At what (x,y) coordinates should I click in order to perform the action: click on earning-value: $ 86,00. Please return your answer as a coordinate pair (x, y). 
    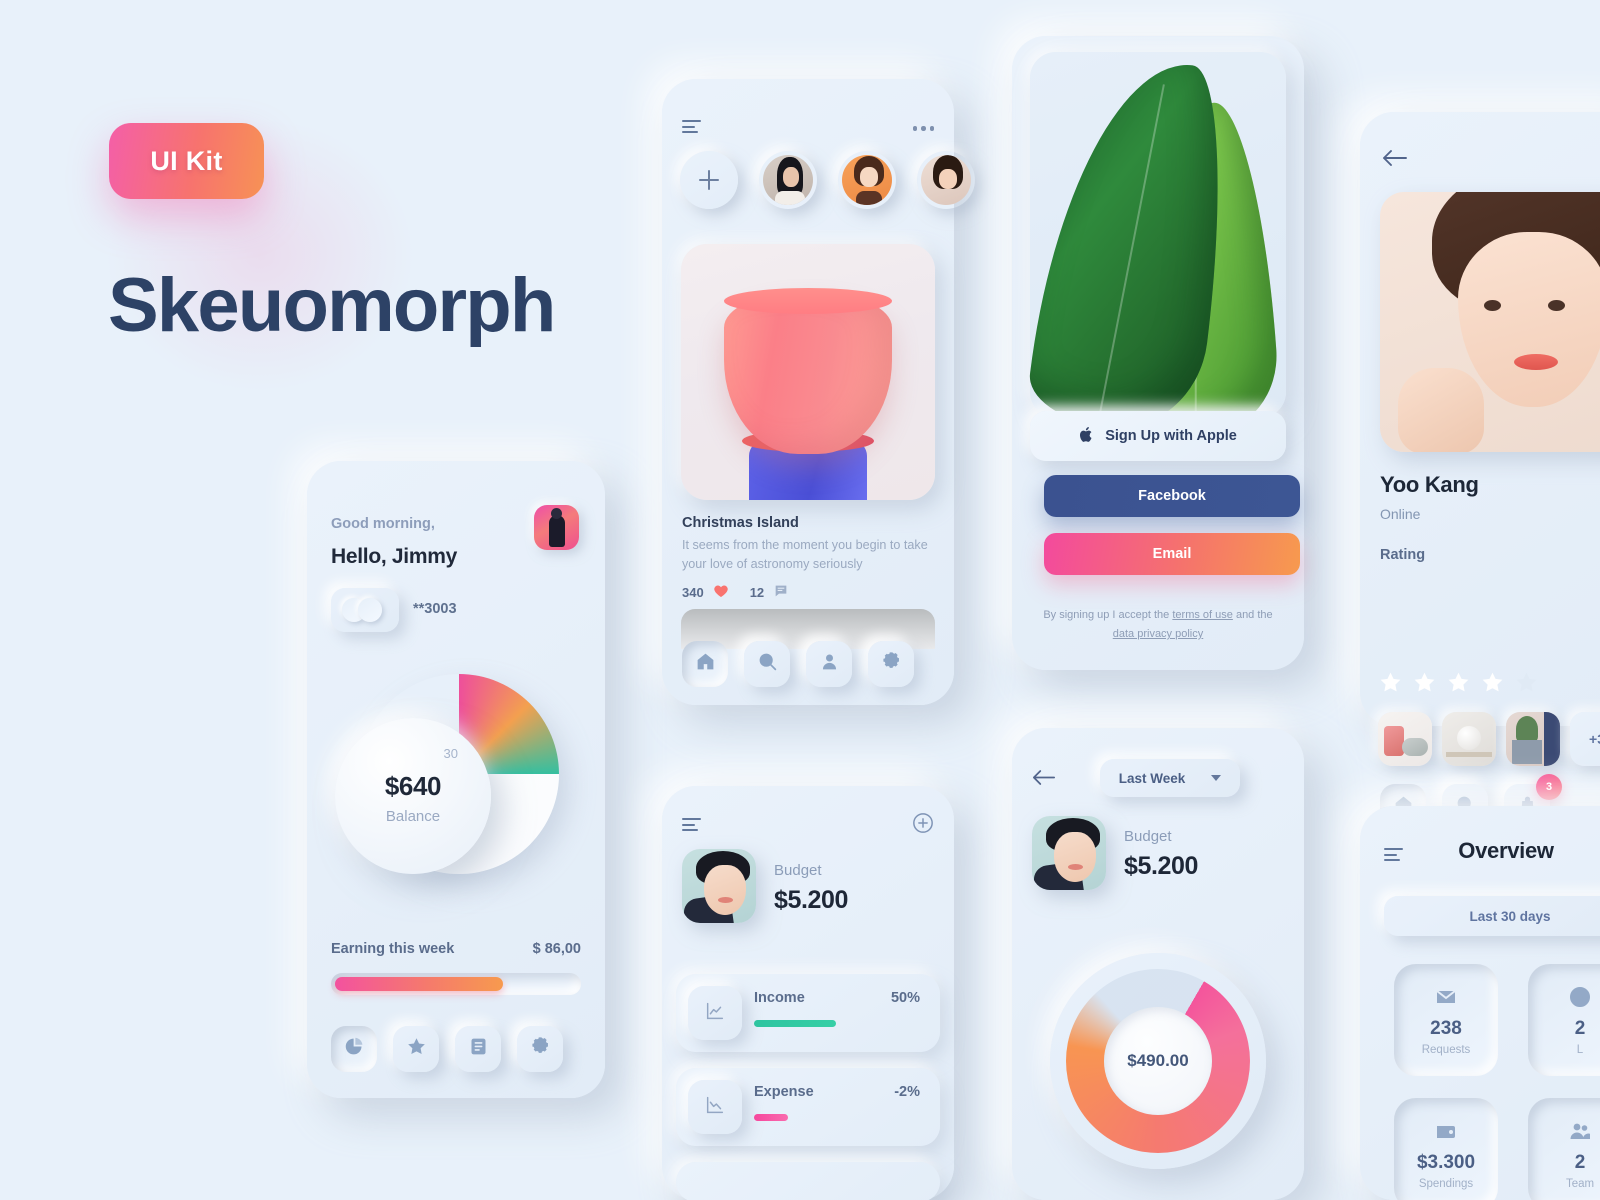
    Looking at the image, I should click on (556, 949).